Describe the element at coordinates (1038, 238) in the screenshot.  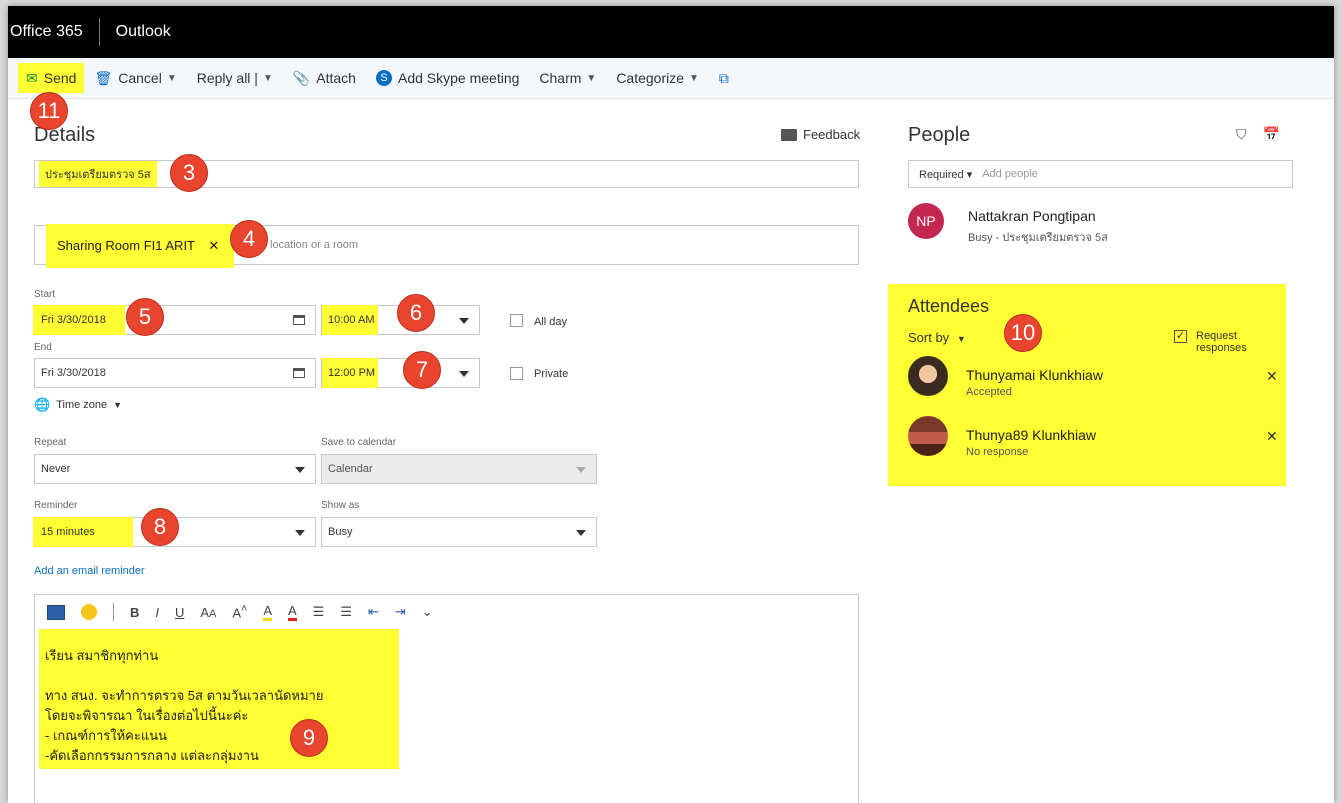
I see `organizer-status: Busy - ประชุมเตรียมตรวจ 5ส` at that location.